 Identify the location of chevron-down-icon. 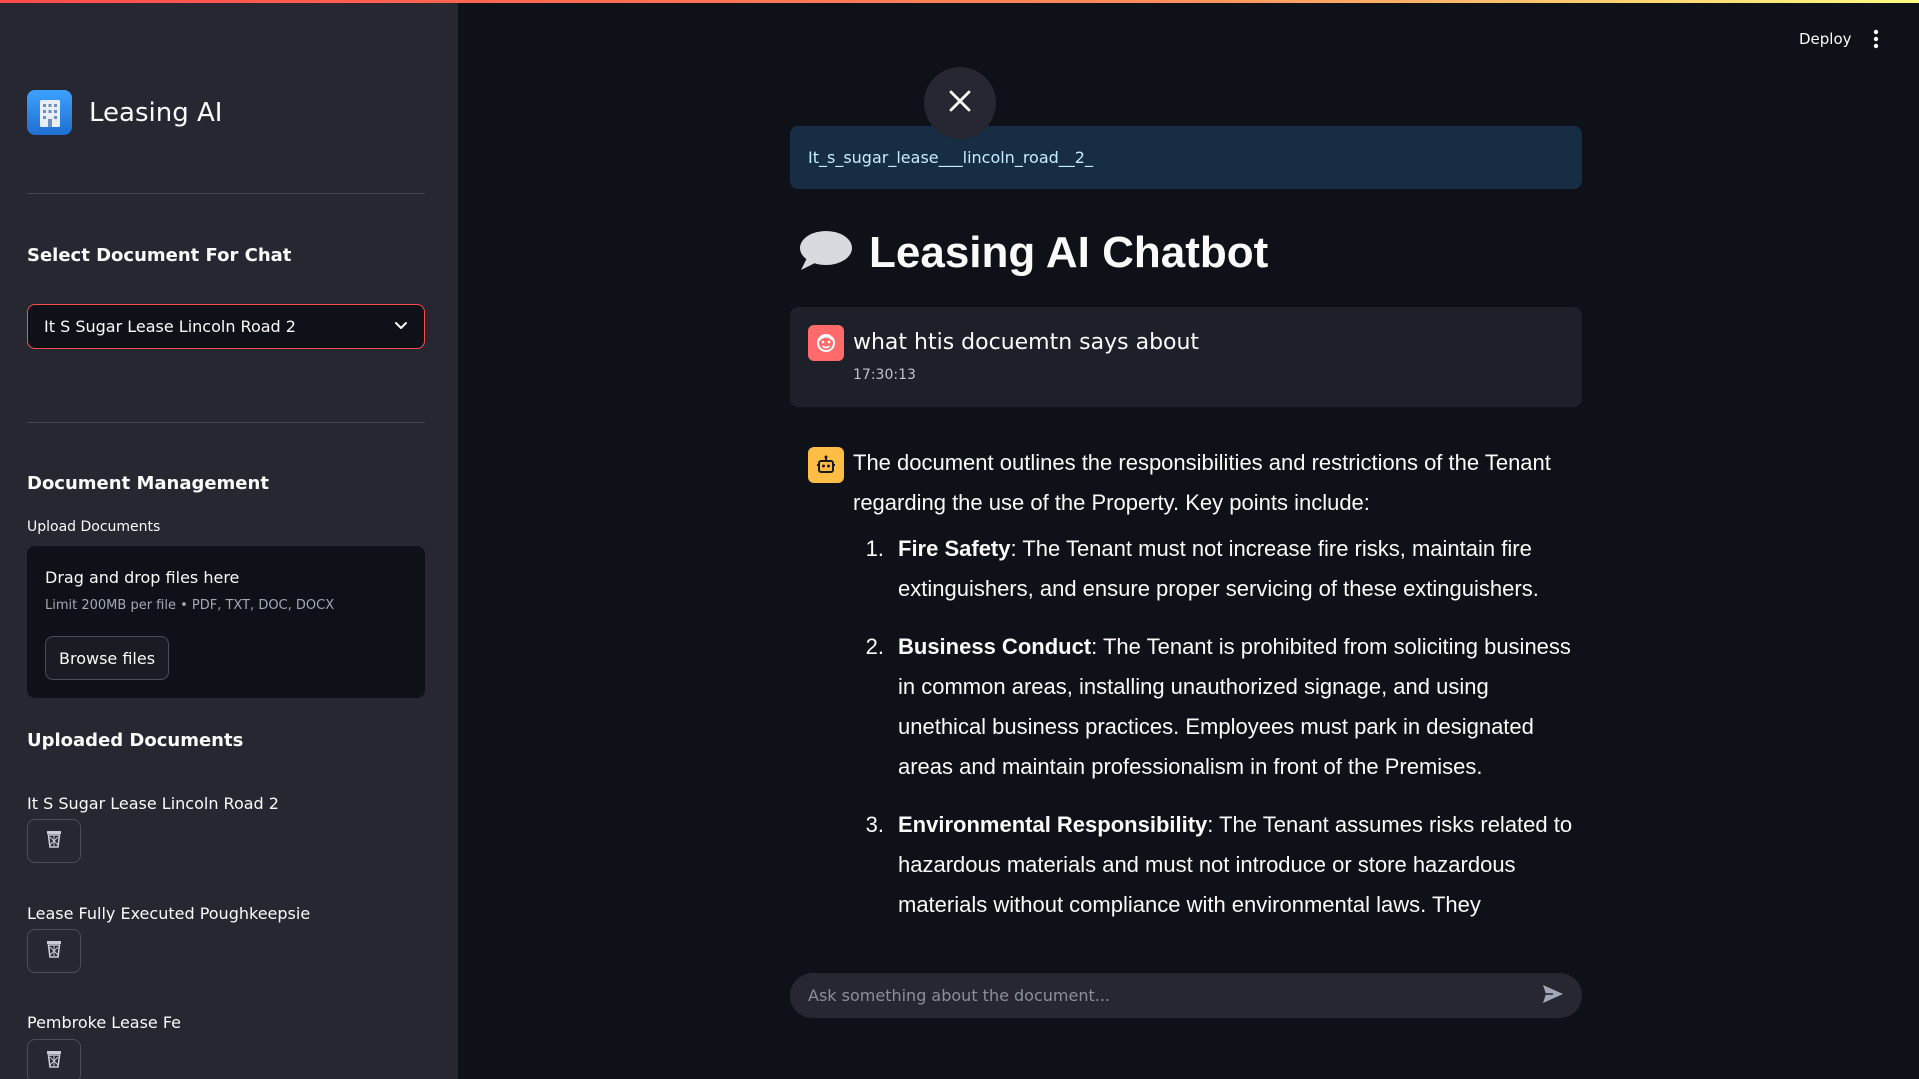
(401, 326).